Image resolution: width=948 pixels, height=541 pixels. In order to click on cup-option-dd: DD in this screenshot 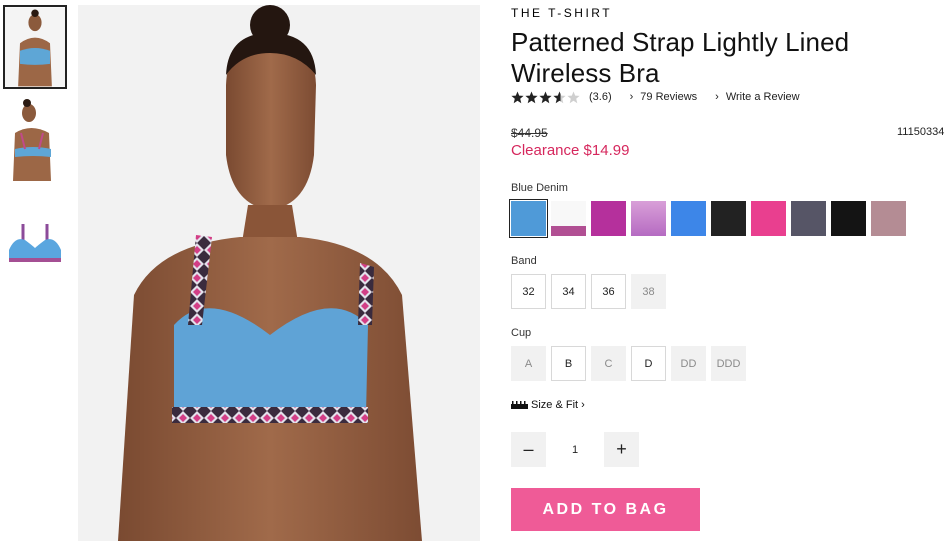, I will do `click(688, 363)`.